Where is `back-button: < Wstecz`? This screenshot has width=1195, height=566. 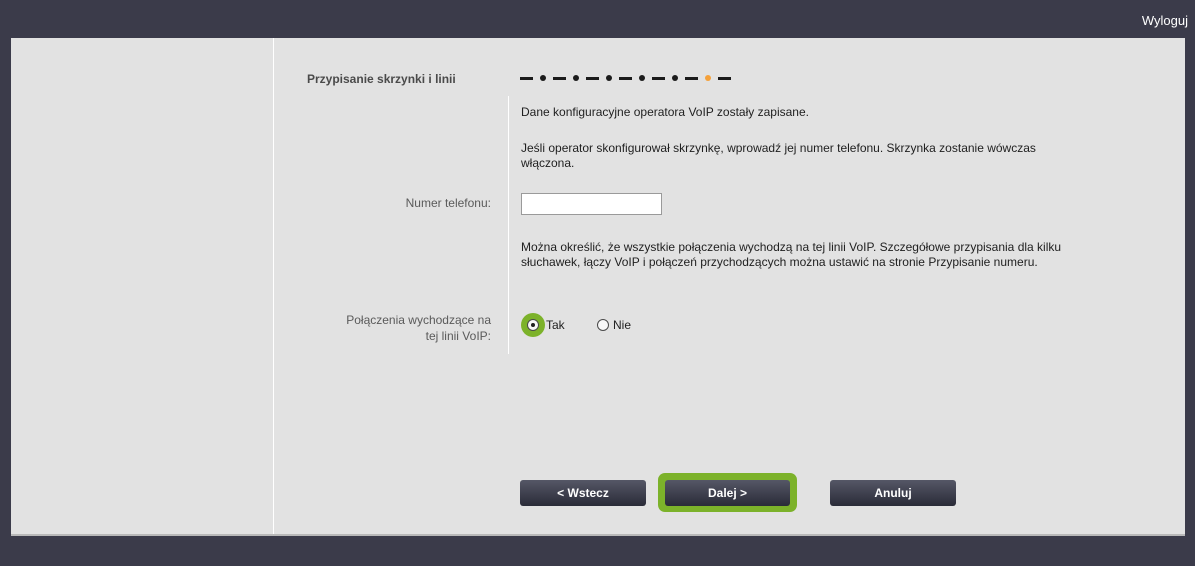 back-button: < Wstecz is located at coordinates (583, 493).